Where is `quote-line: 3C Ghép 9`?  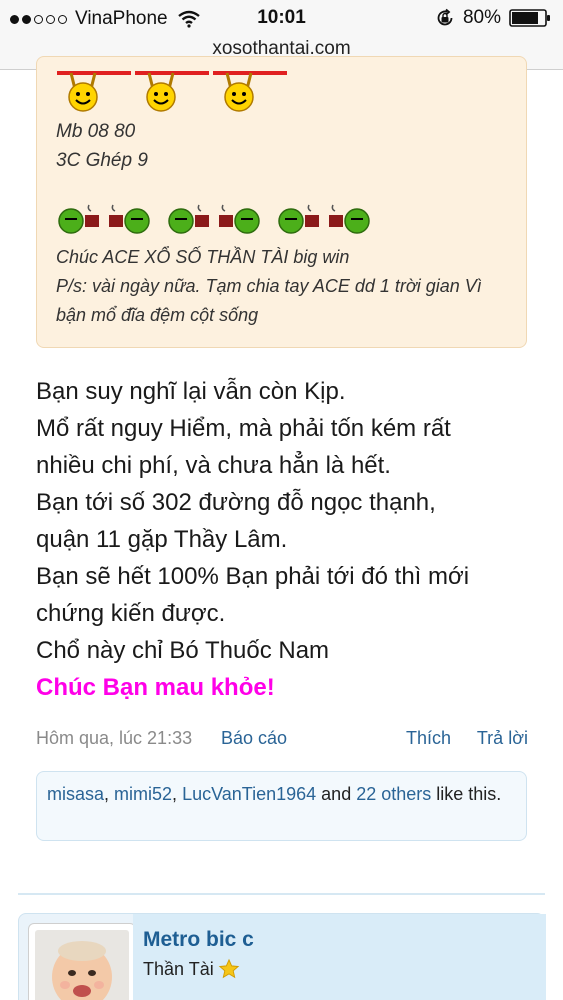 quote-line: 3C Ghép 9 is located at coordinates (102, 160).